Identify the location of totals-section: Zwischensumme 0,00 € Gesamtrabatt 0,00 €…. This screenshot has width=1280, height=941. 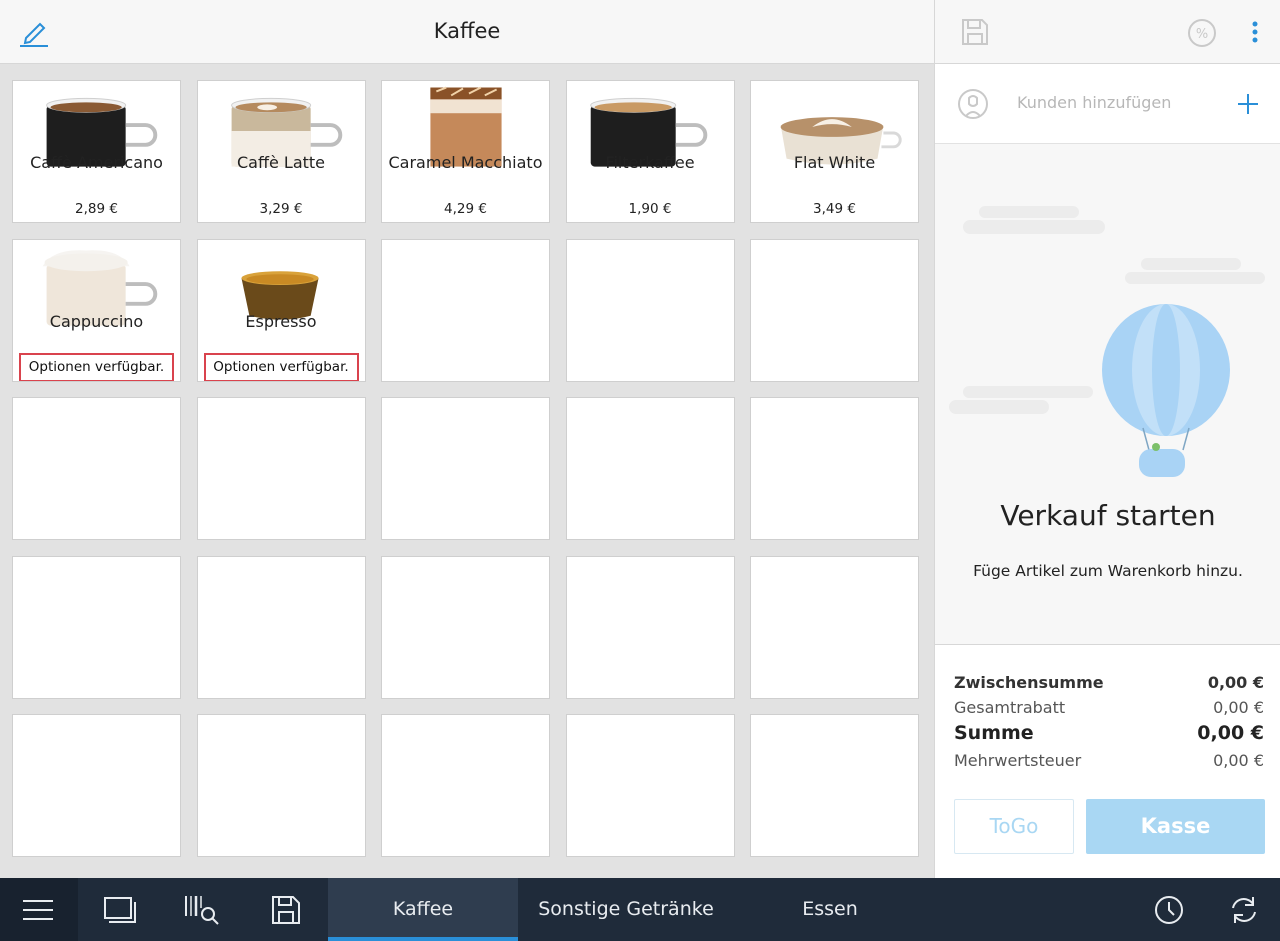
(1107, 761).